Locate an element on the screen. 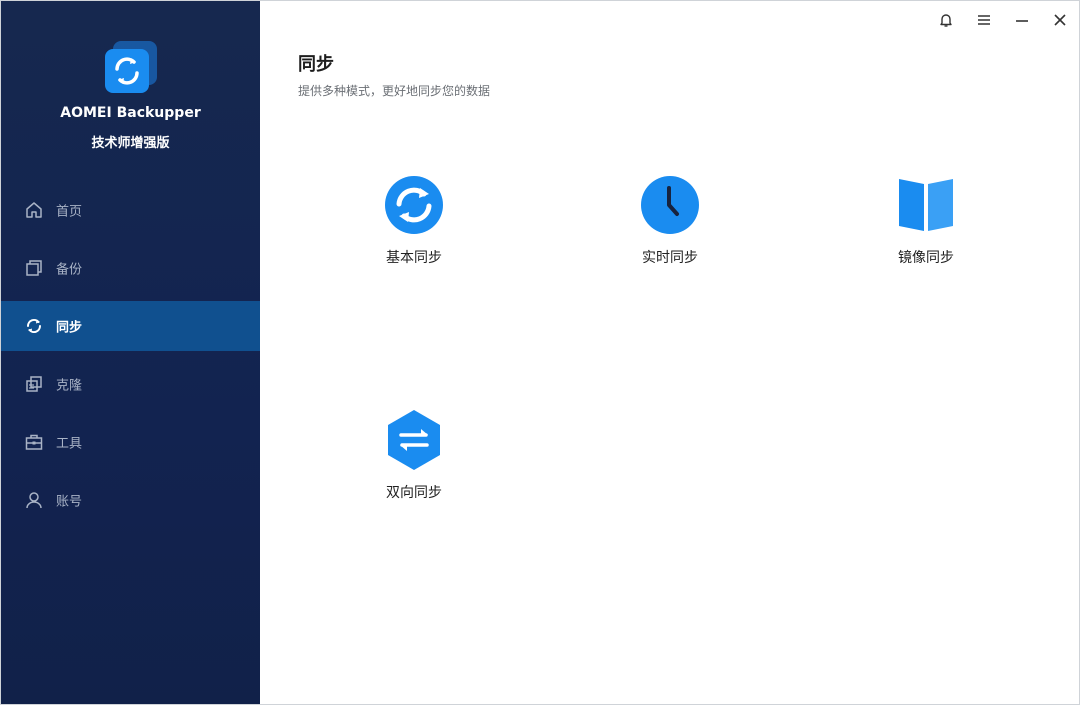 Image resolution: width=1080 pixels, height=705 pixels. backup-icon is located at coordinates (34, 268).